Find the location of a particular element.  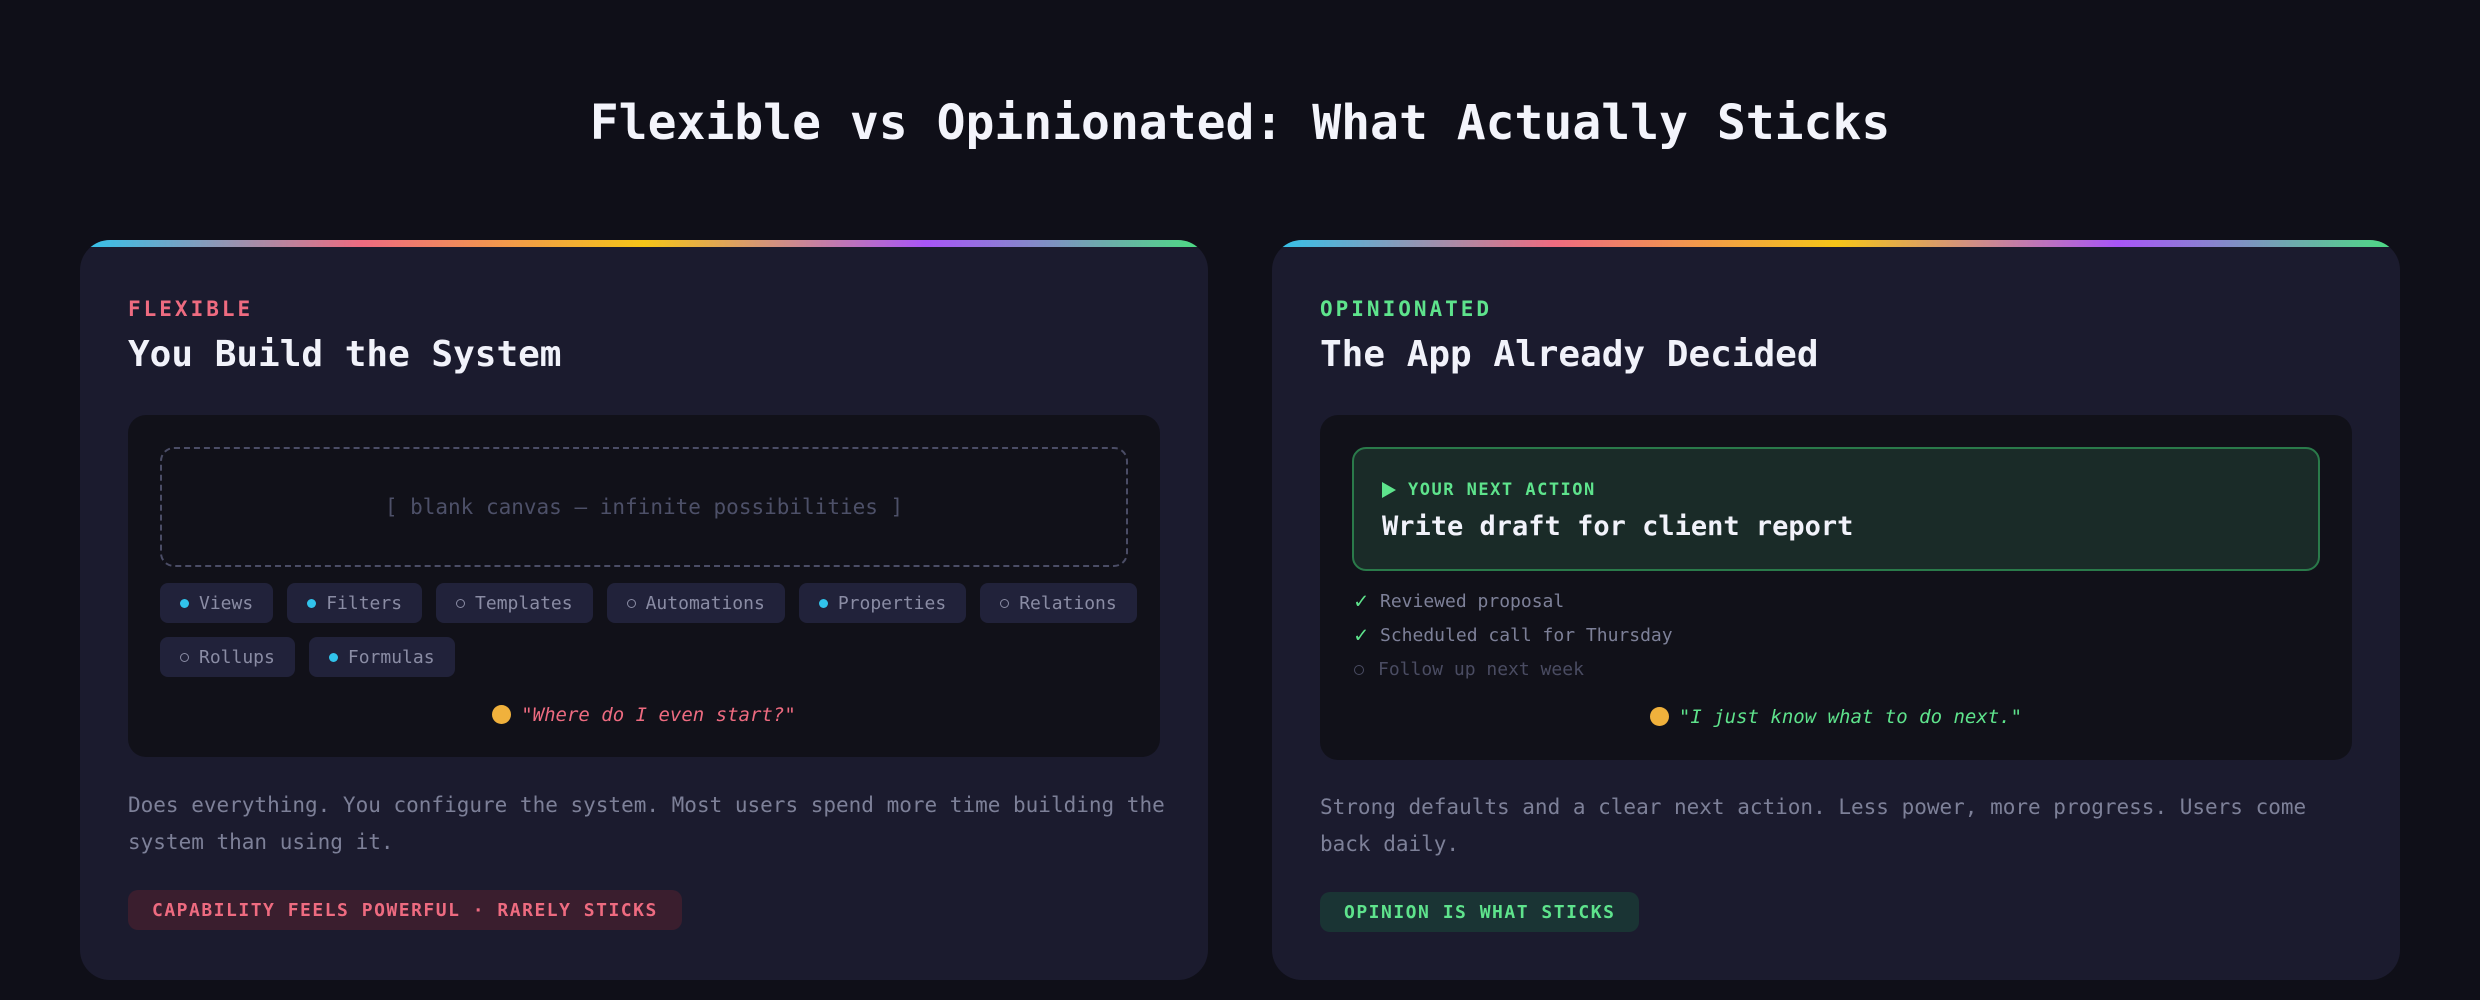

play-icon is located at coordinates (1389, 490).